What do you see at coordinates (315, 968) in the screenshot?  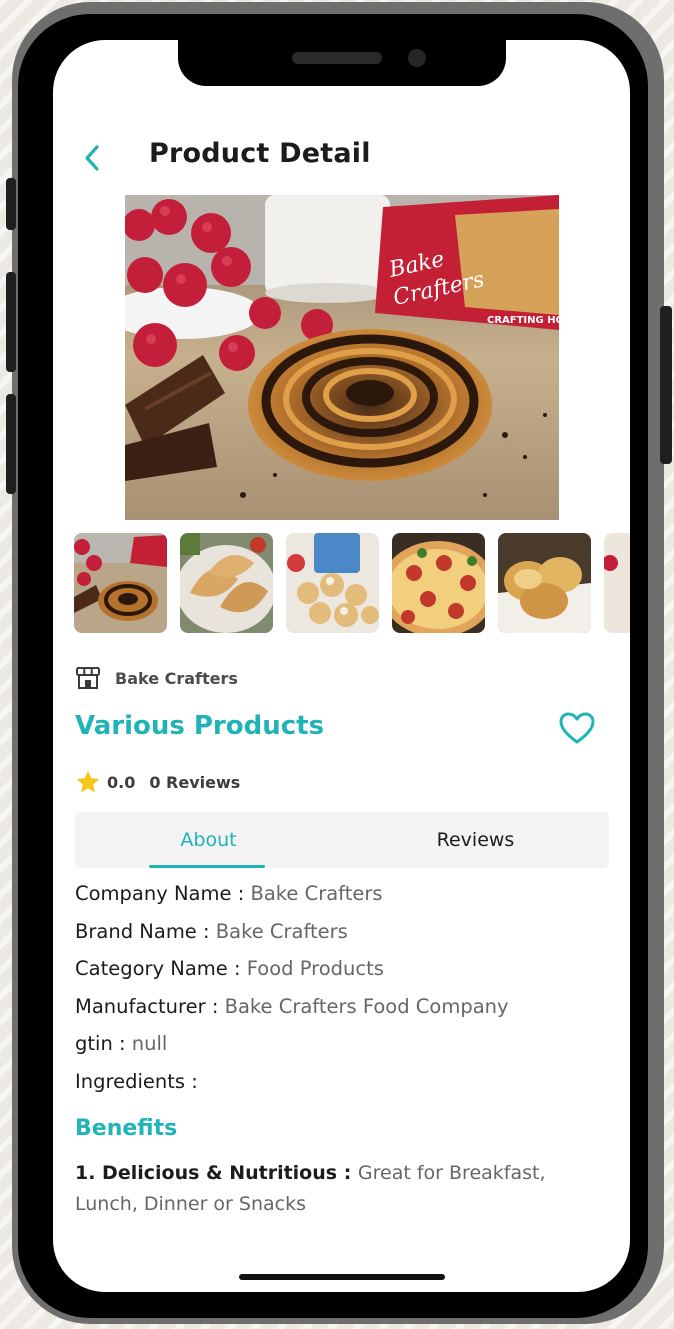 I see `detail-value: Food Products` at bounding box center [315, 968].